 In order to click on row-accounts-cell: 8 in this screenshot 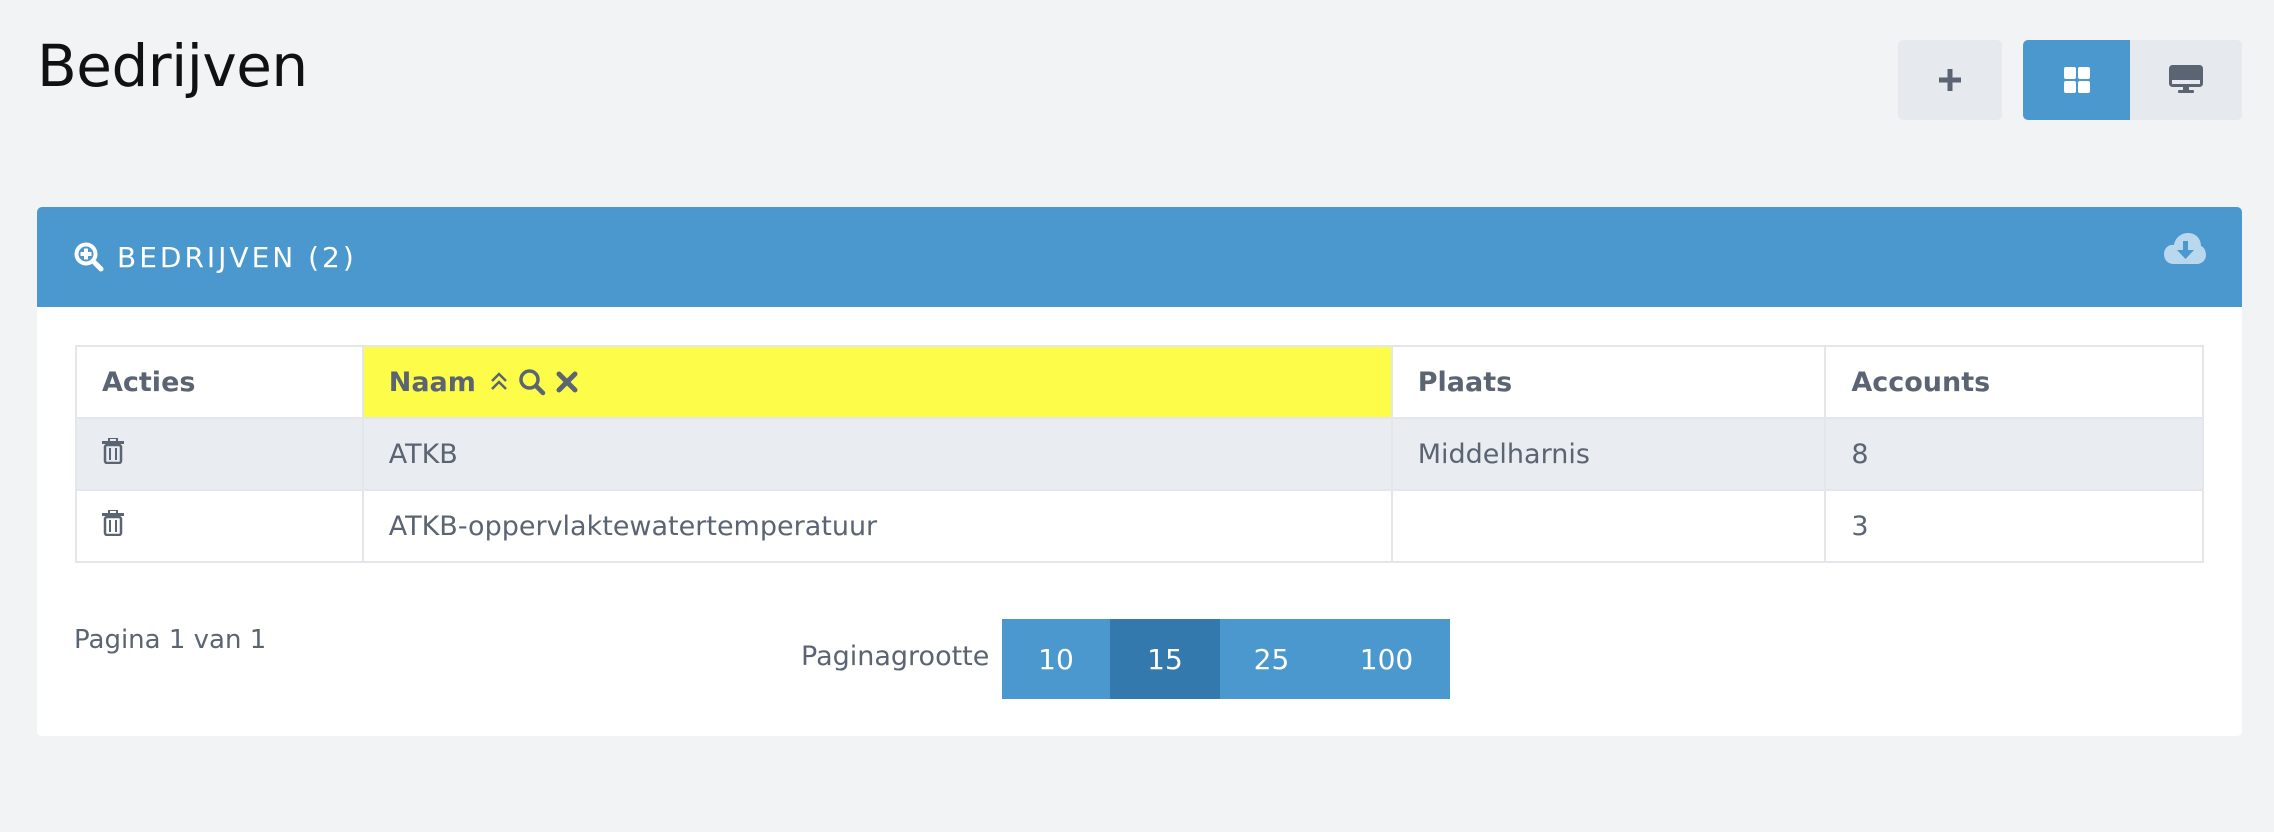, I will do `click(2014, 454)`.